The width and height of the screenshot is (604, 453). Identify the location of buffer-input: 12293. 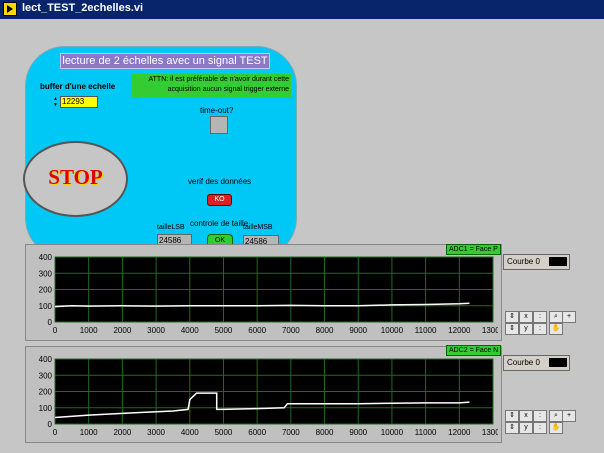
(79, 102).